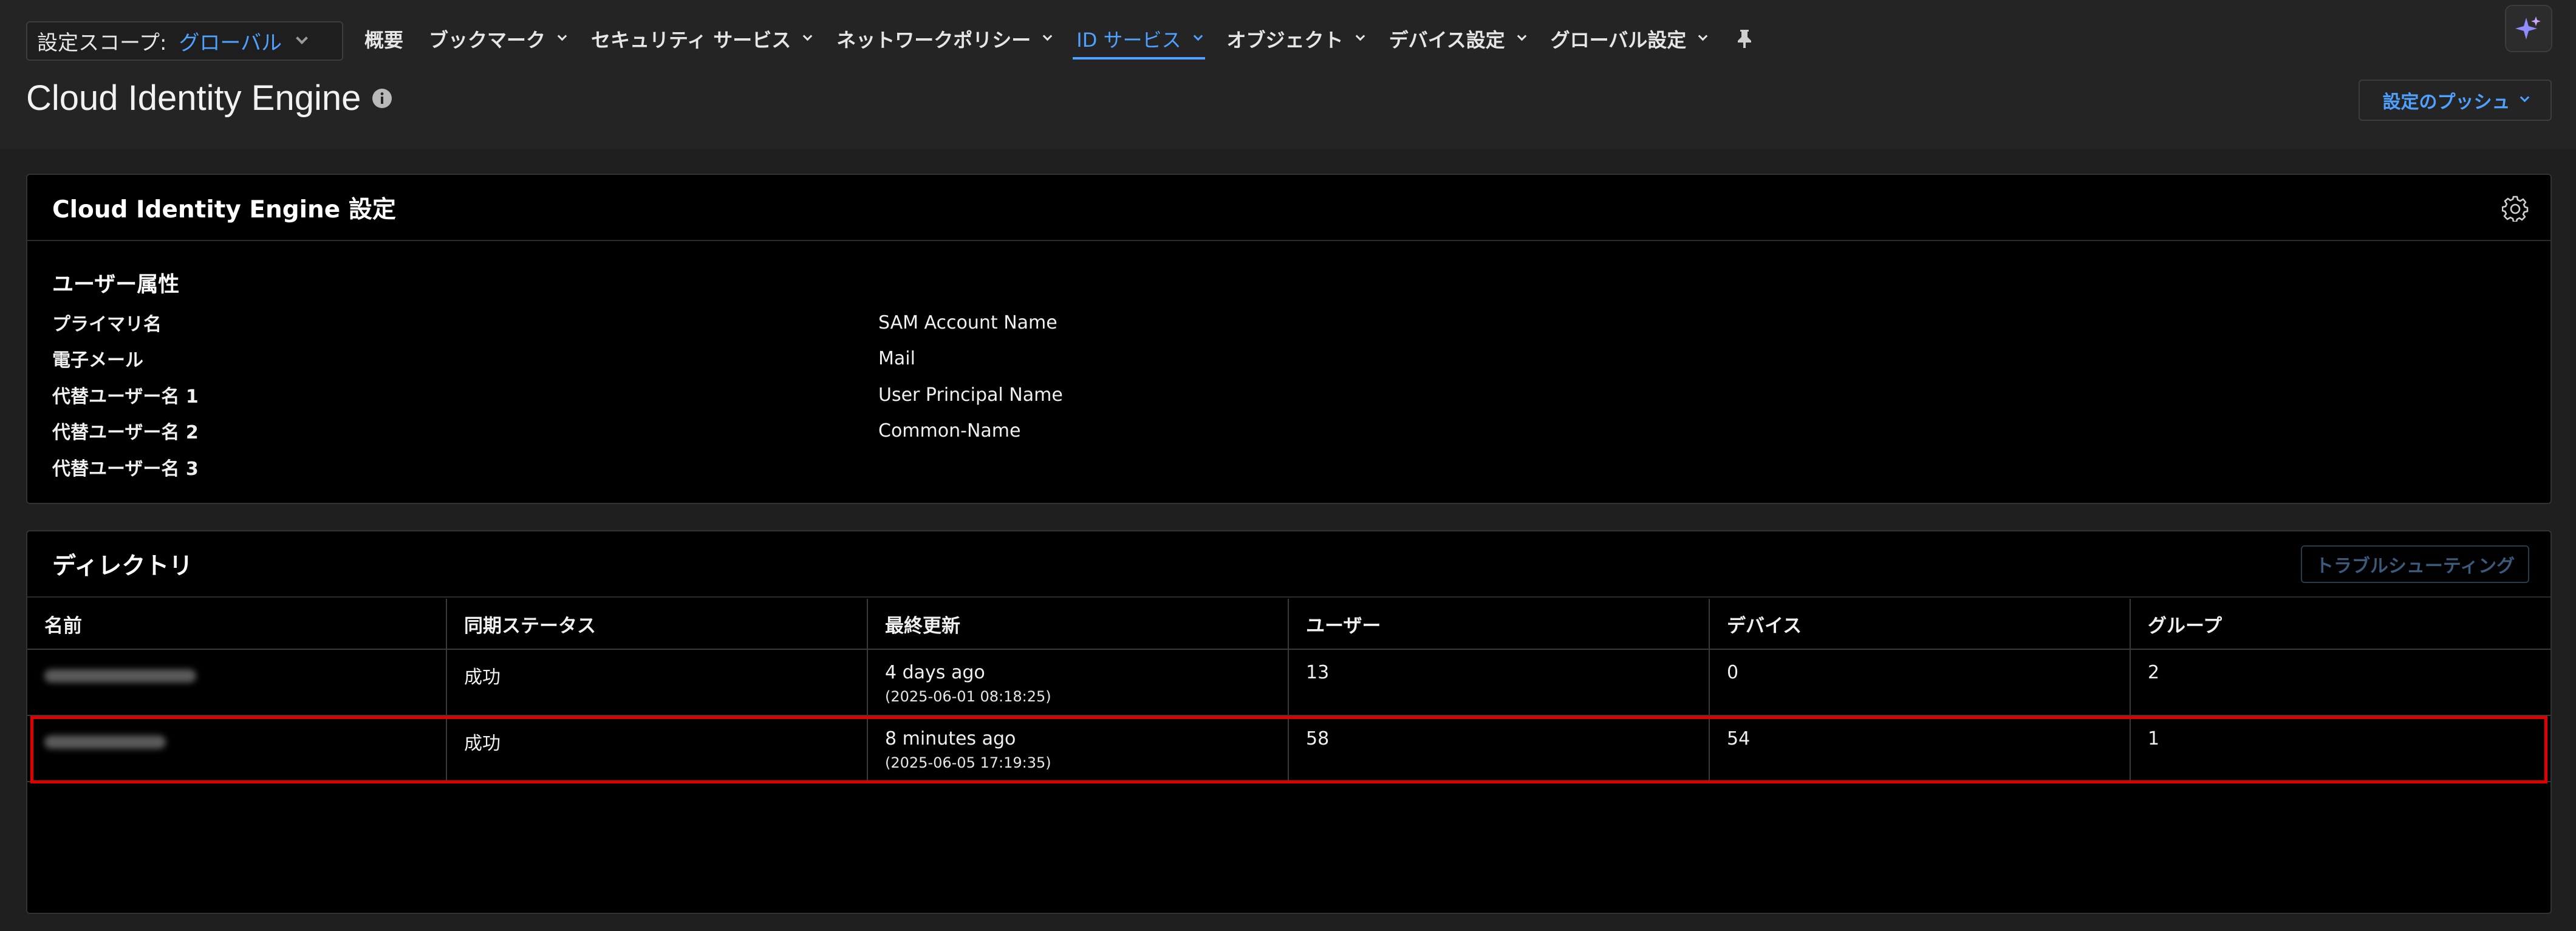  What do you see at coordinates (935, 673) in the screenshot?
I see `last-updated-relative: 4 days ago` at bounding box center [935, 673].